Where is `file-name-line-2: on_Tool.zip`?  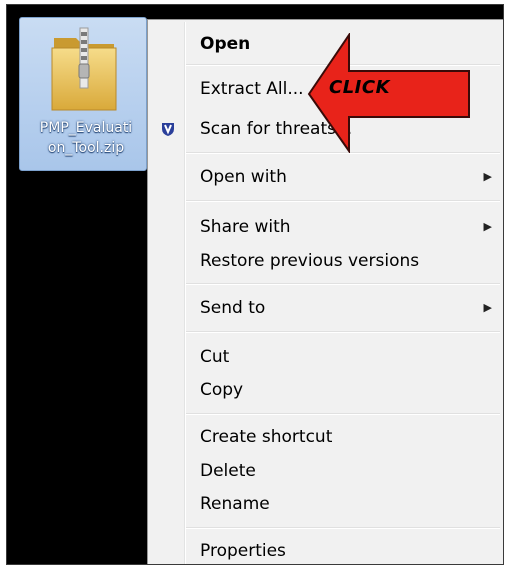
file-name-line-2: on_Tool.zip is located at coordinates (86, 148).